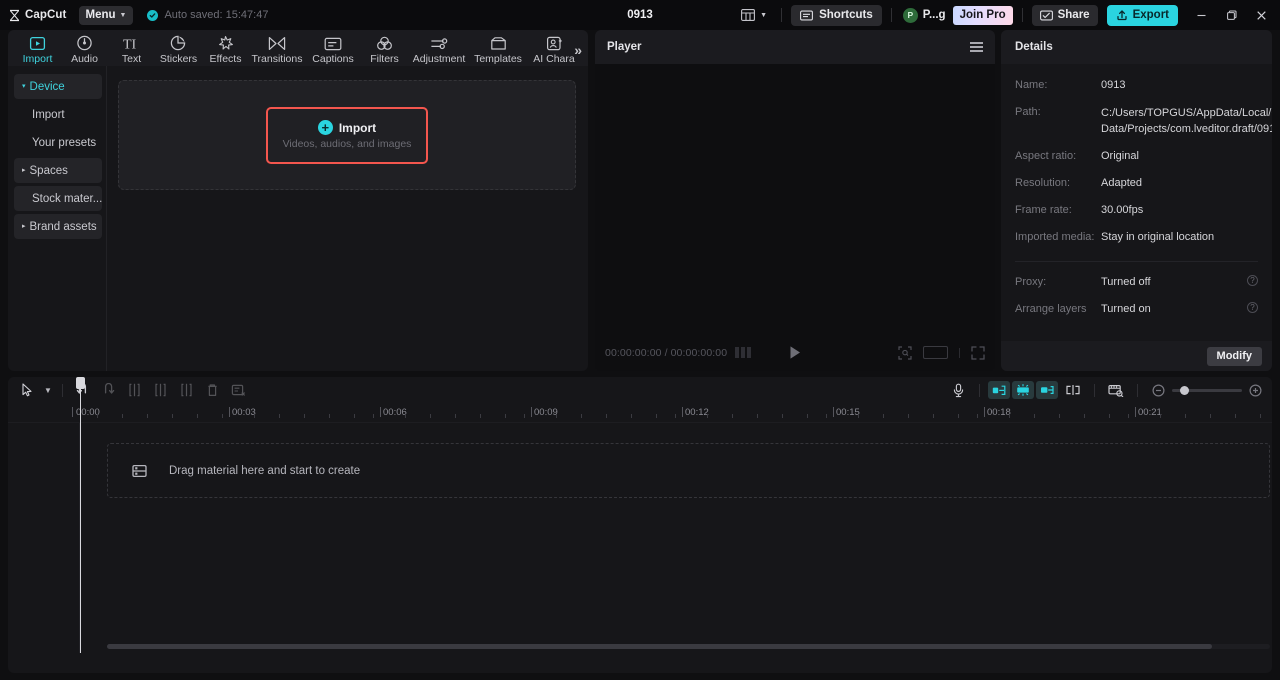  I want to click on quality-bars-icon, so click(743, 352).